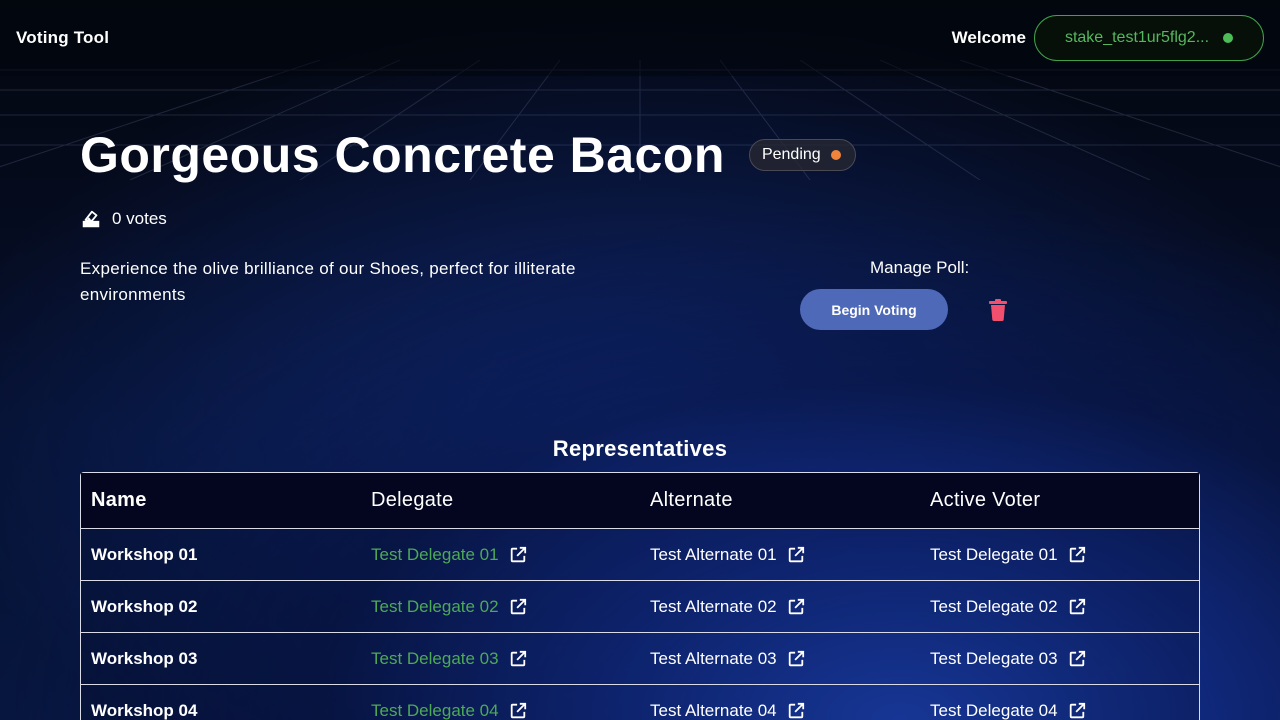 The height and width of the screenshot is (720, 1280). Describe the element at coordinates (920, 267) in the screenshot. I see `manage-poll-label: Manage Poll:` at that location.